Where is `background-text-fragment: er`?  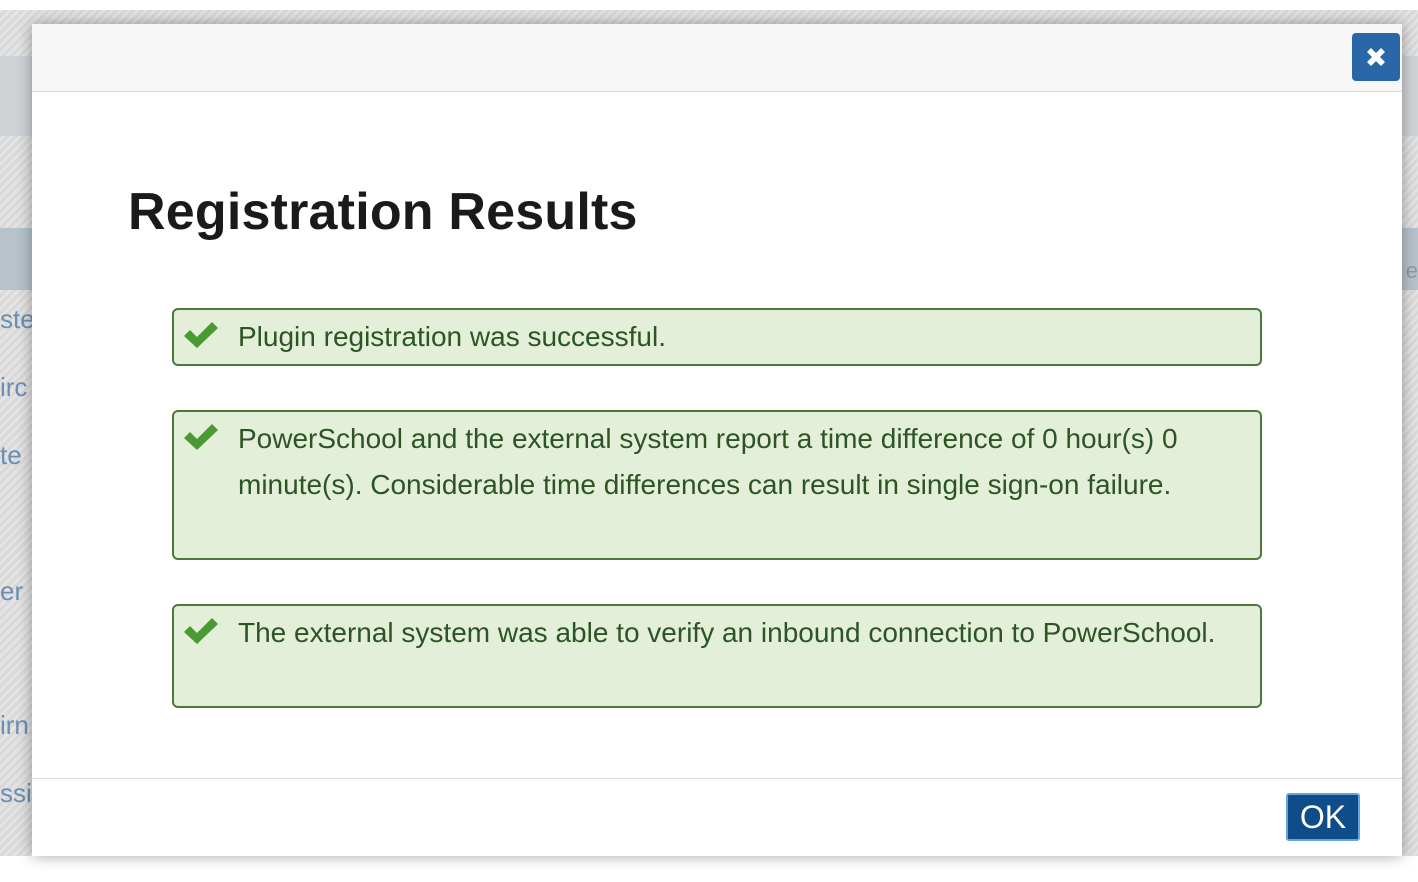
background-text-fragment: er is located at coordinates (12, 591).